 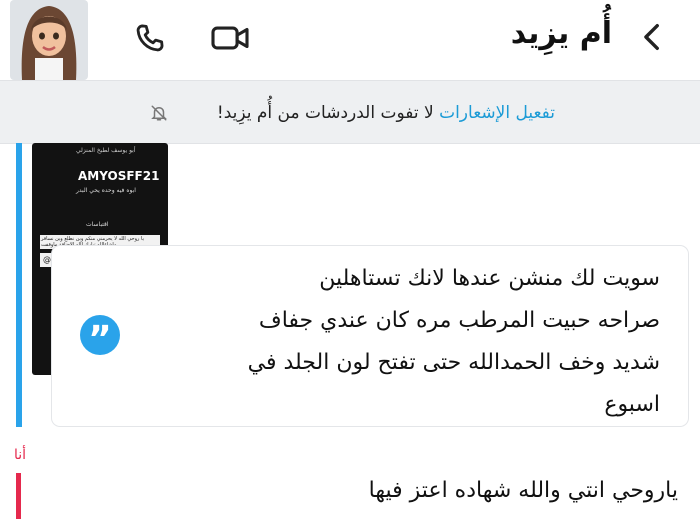 I want to click on quoted-line: سويت لك منشن عندها لانك تستاهلين, so click(x=489, y=278).